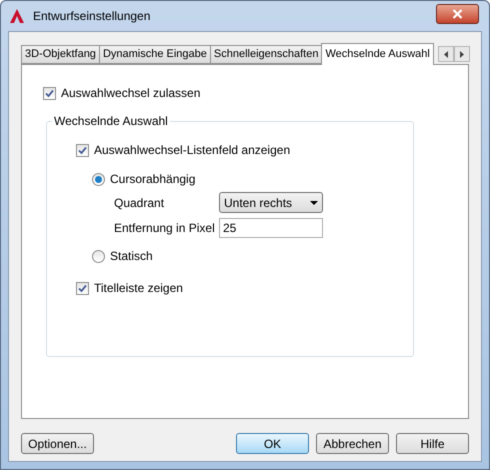 Image resolution: width=490 pixels, height=470 pixels. What do you see at coordinates (138, 288) in the screenshot?
I see `checkbox-label: Titelleiste zeigen` at bounding box center [138, 288].